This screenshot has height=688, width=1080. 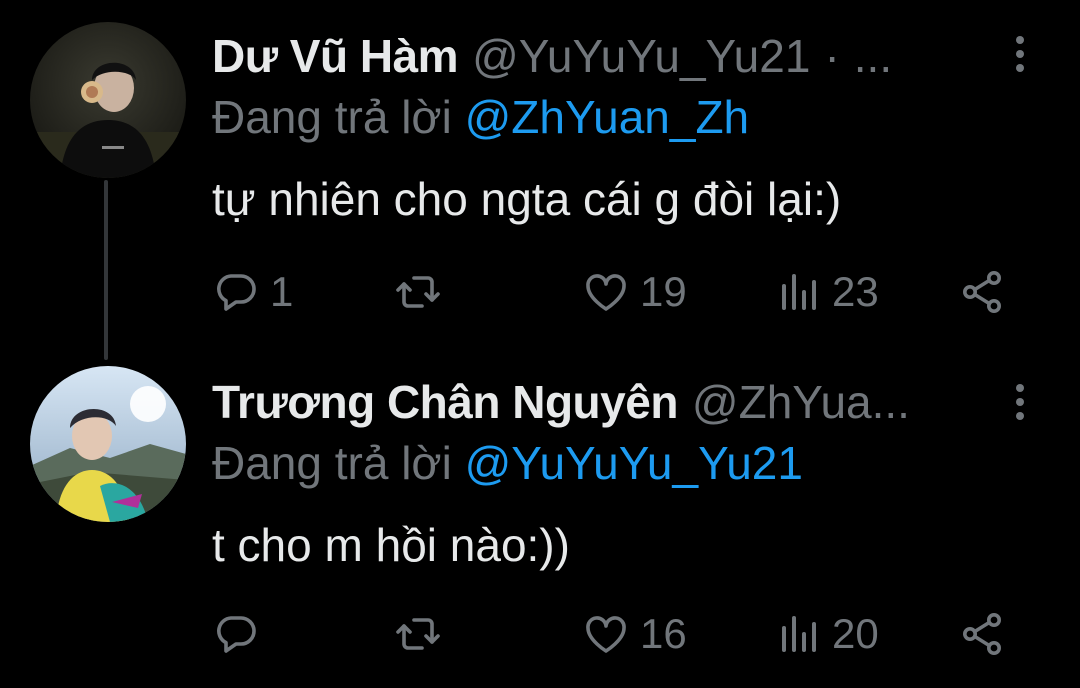 What do you see at coordinates (445, 402) in the screenshot?
I see `author-name: Trương Chân Nguyên` at bounding box center [445, 402].